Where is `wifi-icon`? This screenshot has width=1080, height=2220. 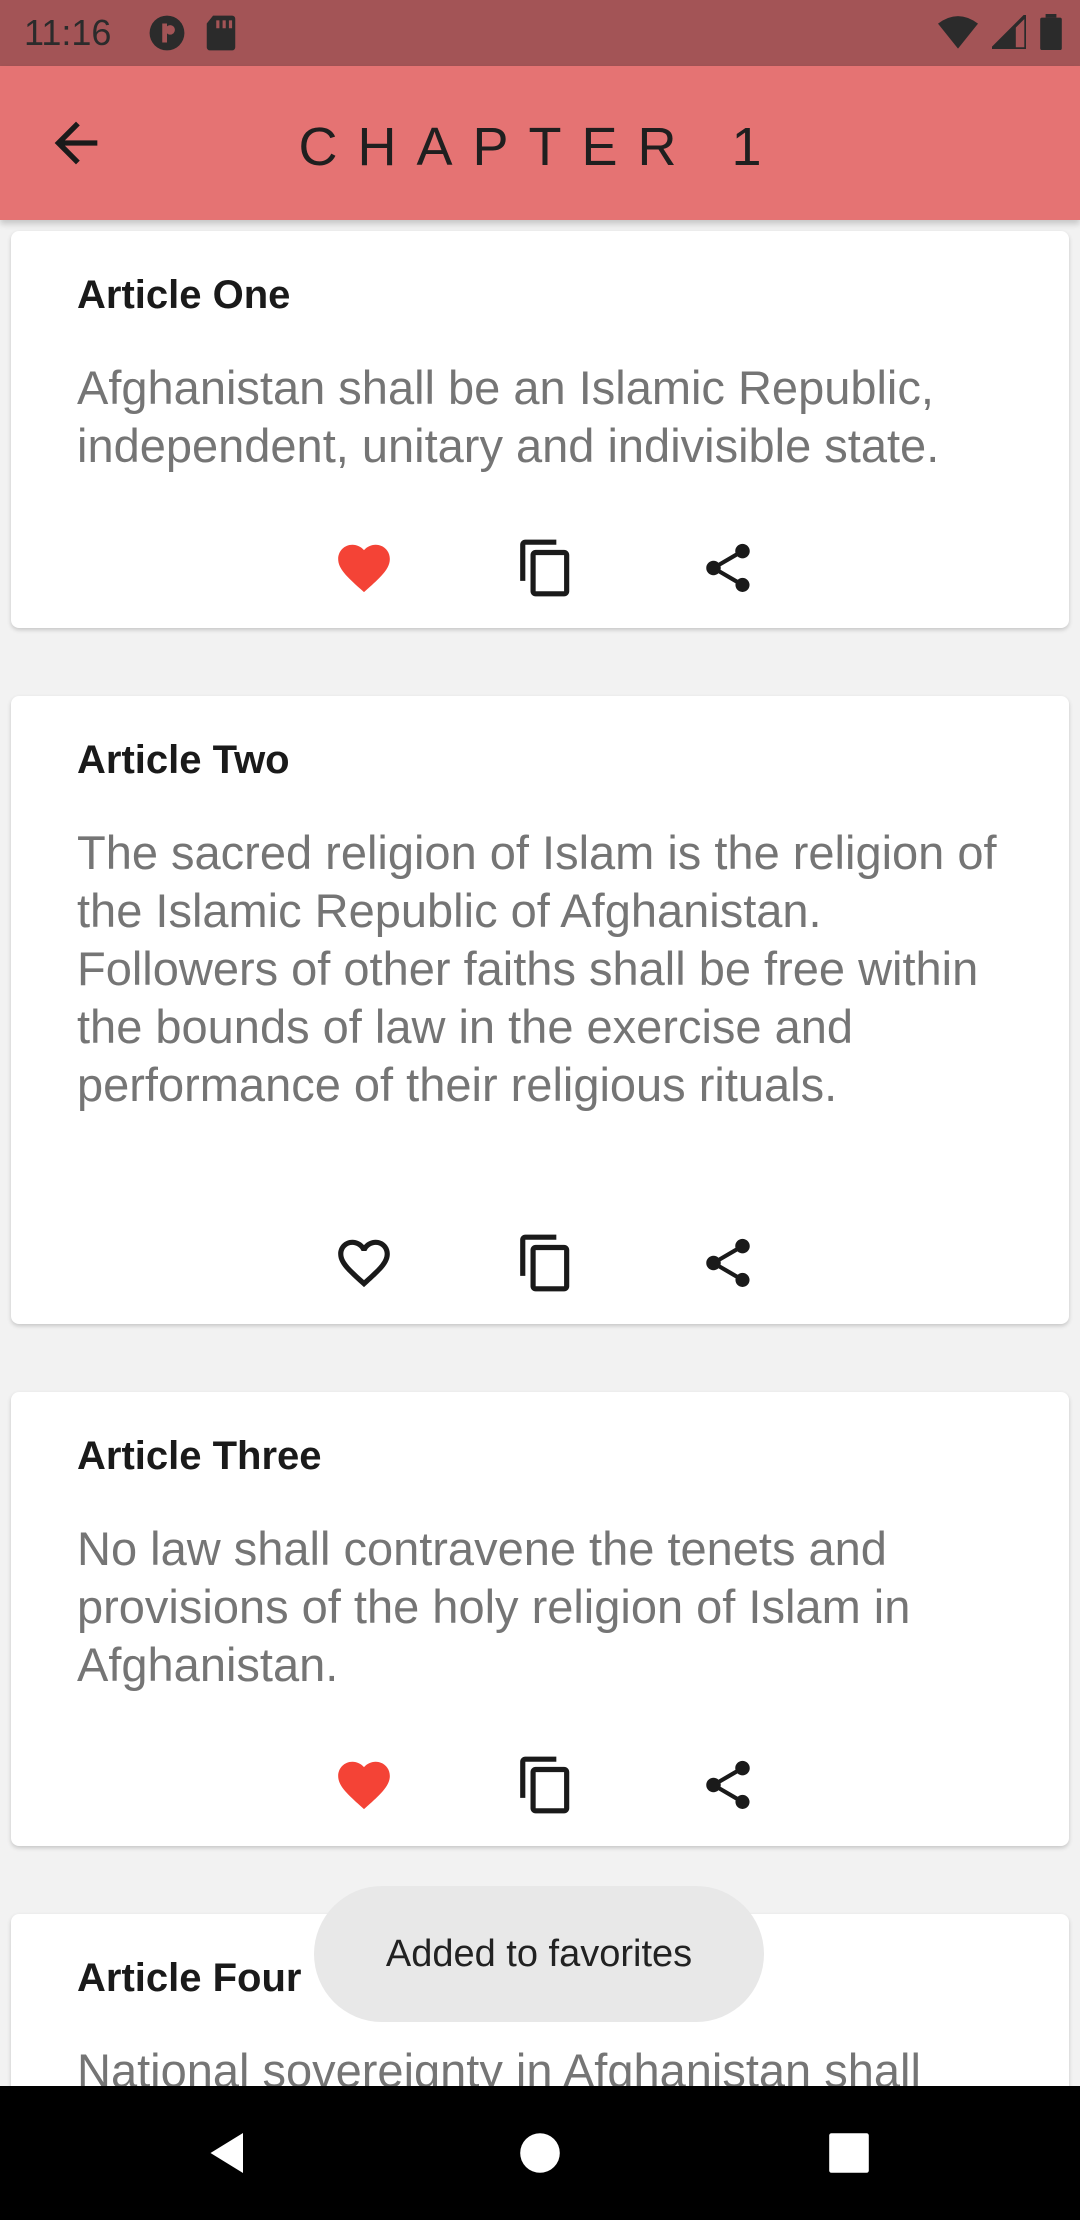 wifi-icon is located at coordinates (958, 32).